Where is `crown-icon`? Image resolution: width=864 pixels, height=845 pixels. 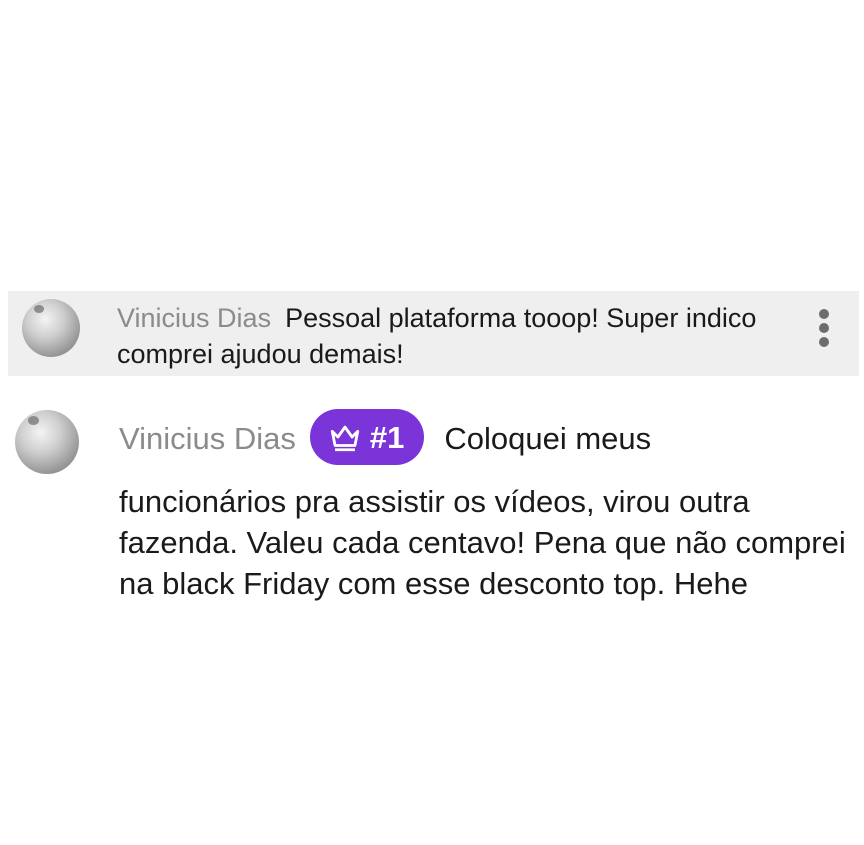 crown-icon is located at coordinates (345, 438).